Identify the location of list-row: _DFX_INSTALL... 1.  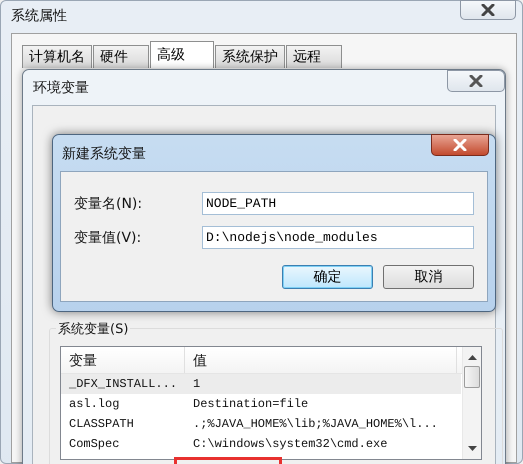
(261, 384).